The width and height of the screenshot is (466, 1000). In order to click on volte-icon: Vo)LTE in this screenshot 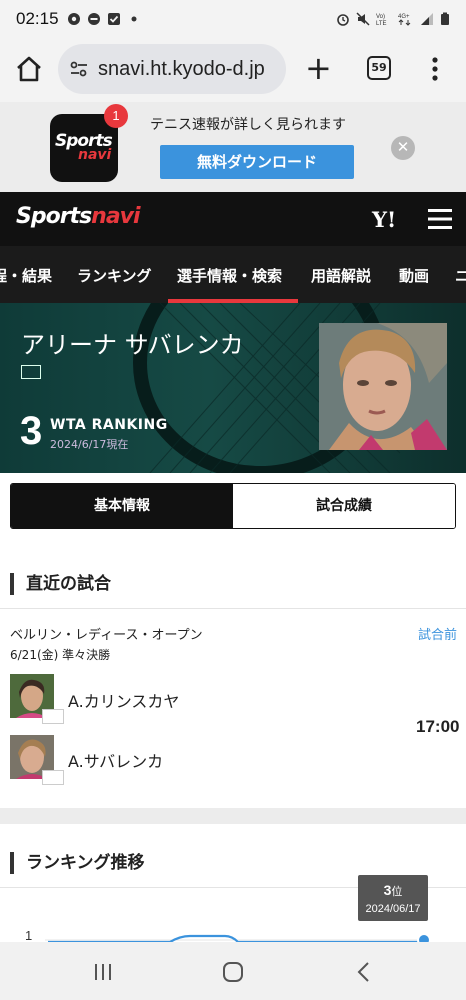, I will do `click(381, 20)`.